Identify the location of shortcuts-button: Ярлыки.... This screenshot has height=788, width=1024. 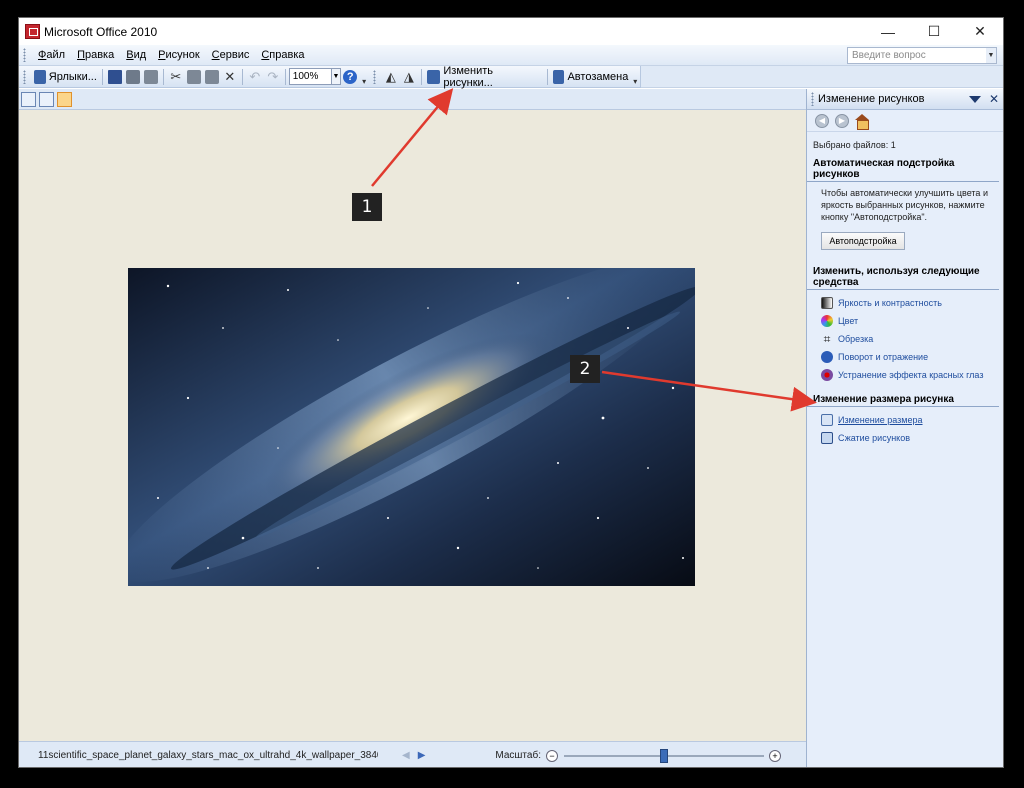
(65, 77).